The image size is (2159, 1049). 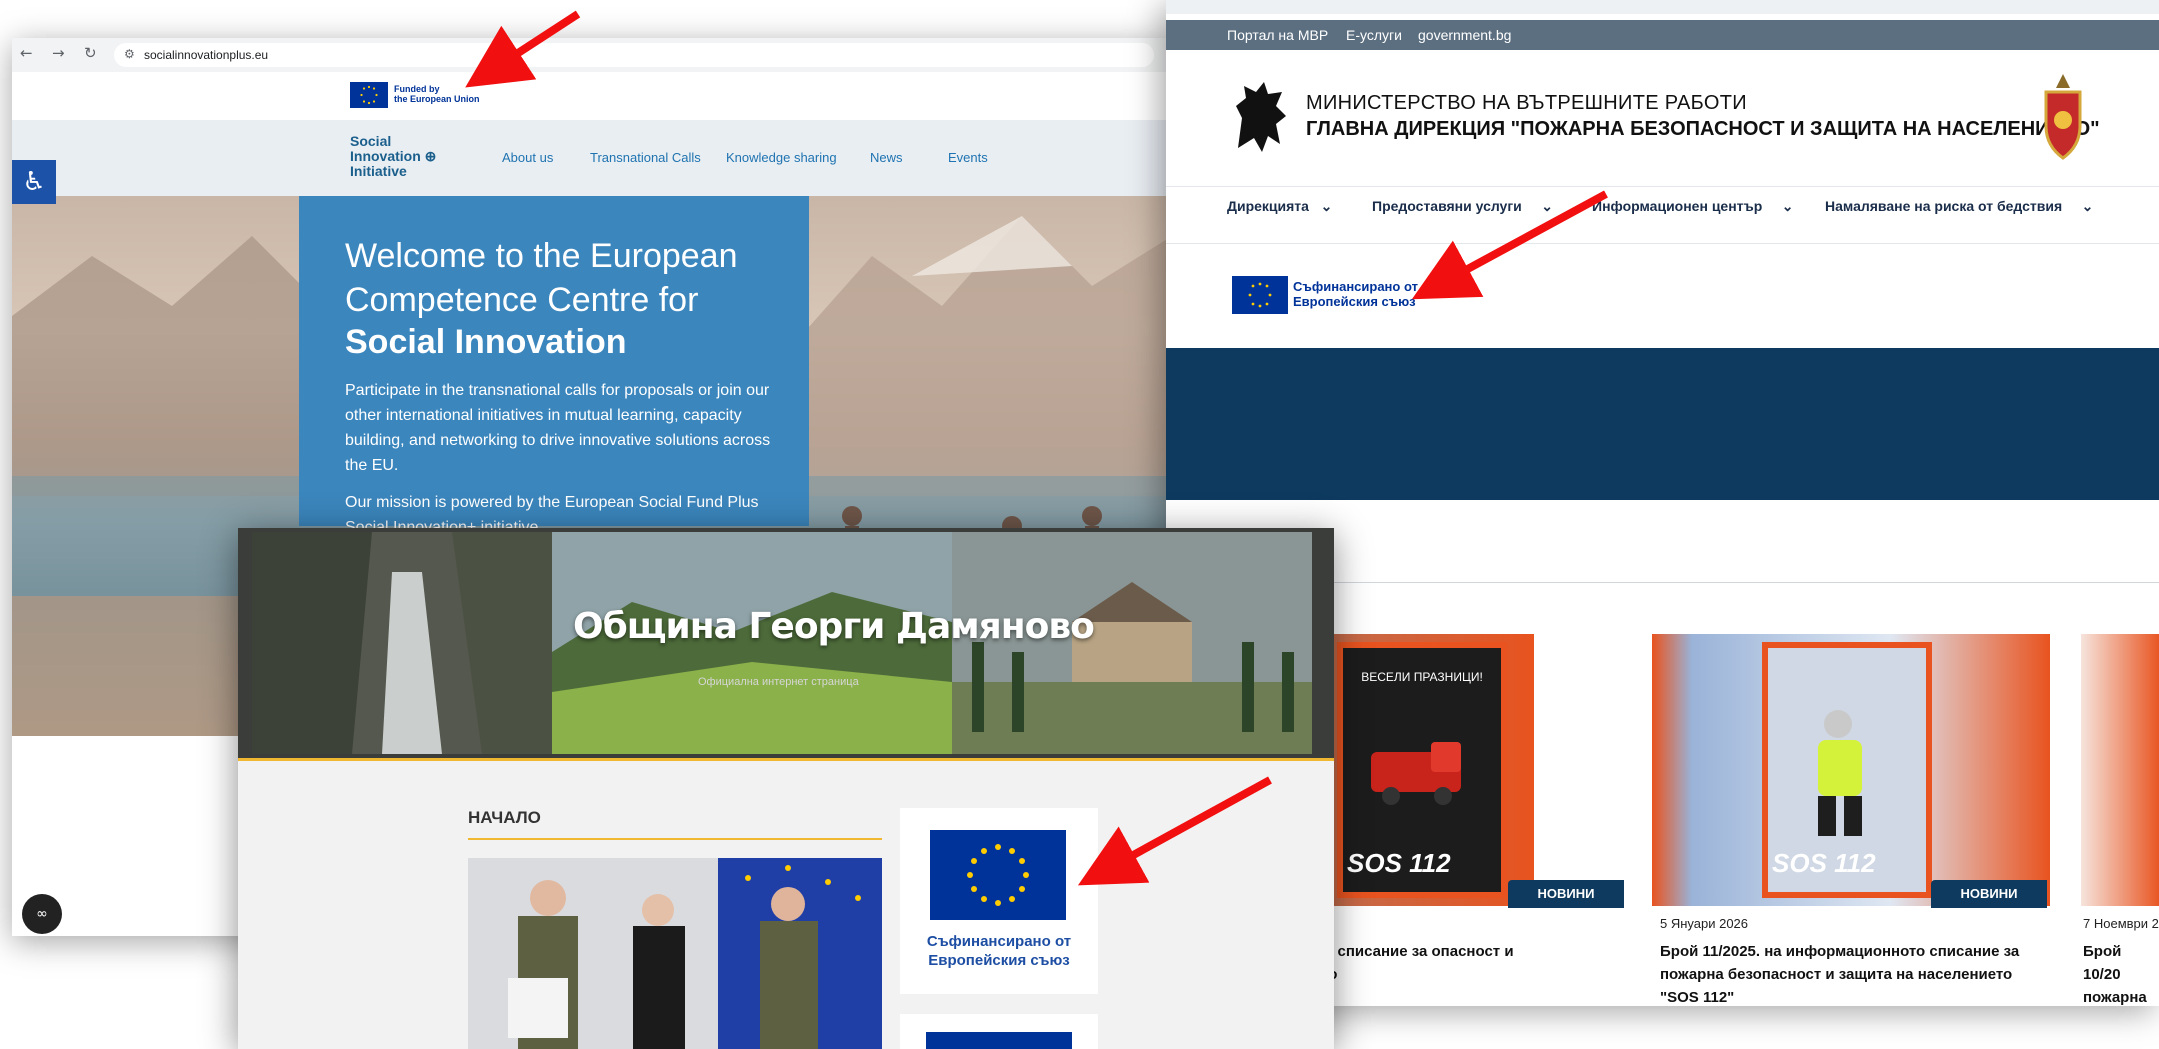 I want to click on arrow-to-damyanovo-cofunded, so click(x=1174, y=831).